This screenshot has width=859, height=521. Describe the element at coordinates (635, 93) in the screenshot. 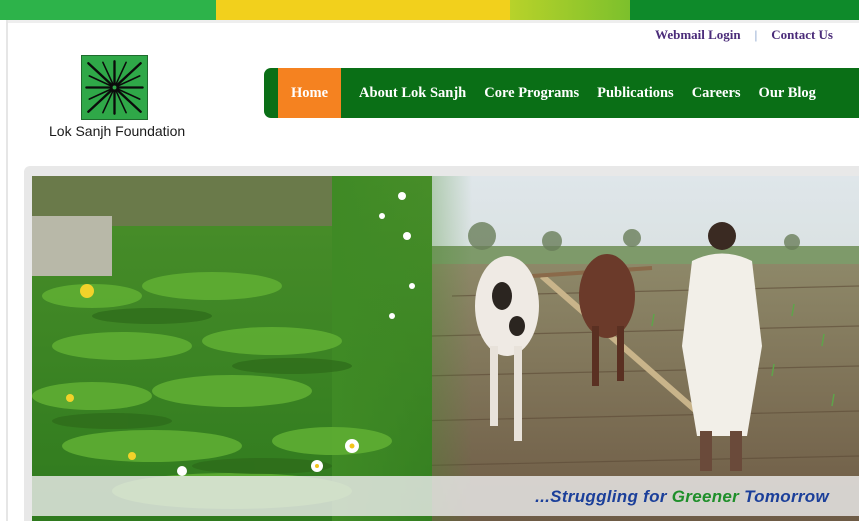

I see `nav-publications: Publications` at that location.